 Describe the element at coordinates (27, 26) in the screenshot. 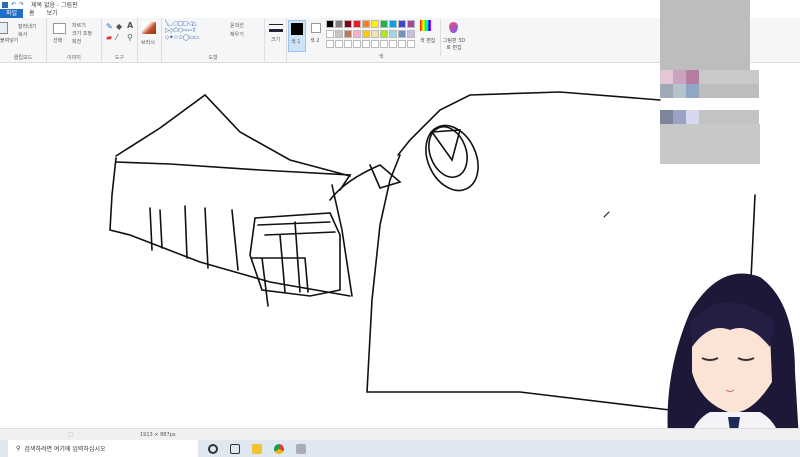

I see `cut-button: 잘라내기` at that location.